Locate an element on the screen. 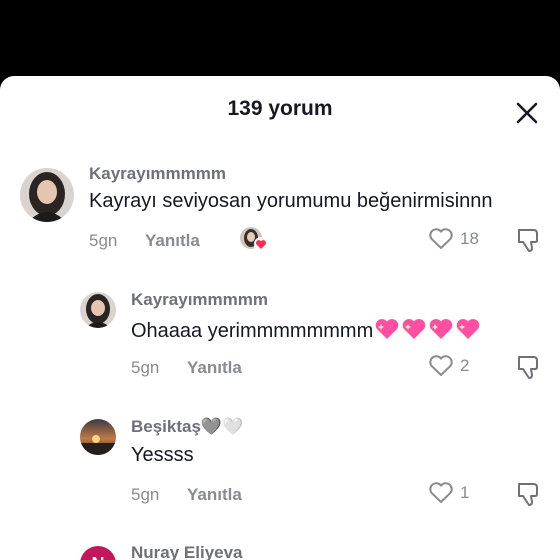 The image size is (560, 560). comment-text: Ohaaaa yerimmmmmmmm is located at coordinates (306, 330).